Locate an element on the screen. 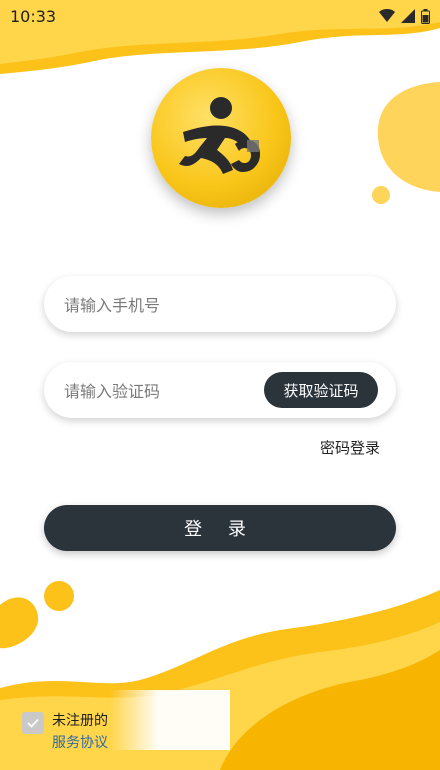 The image size is (440, 770). agreement-text-block: 未注册的 服务协议 is located at coordinates (80, 732).